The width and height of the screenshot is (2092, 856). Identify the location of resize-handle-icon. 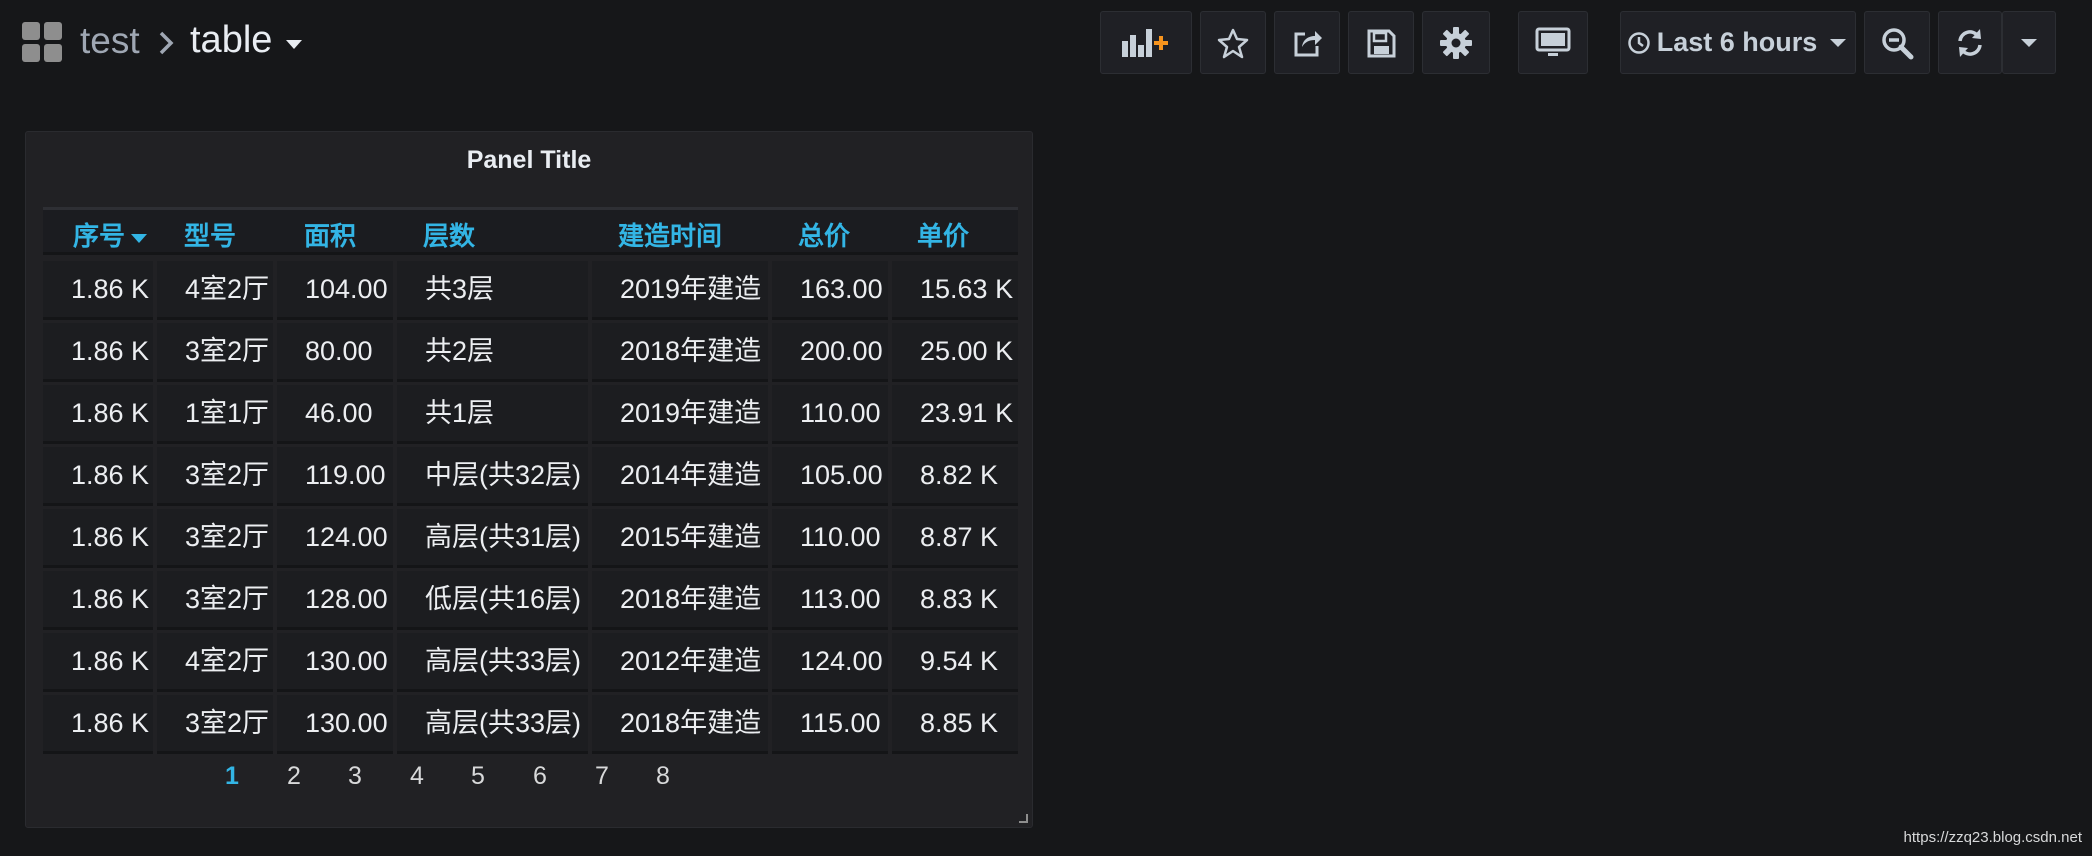
(1023, 818).